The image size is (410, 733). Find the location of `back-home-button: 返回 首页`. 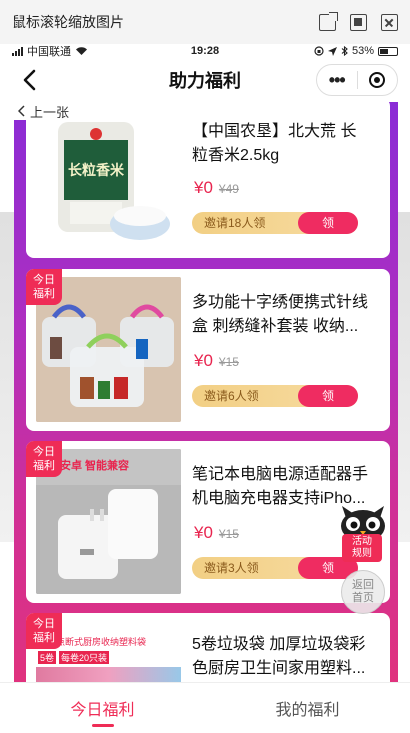

back-home-button: 返回 首页 is located at coordinates (363, 592).